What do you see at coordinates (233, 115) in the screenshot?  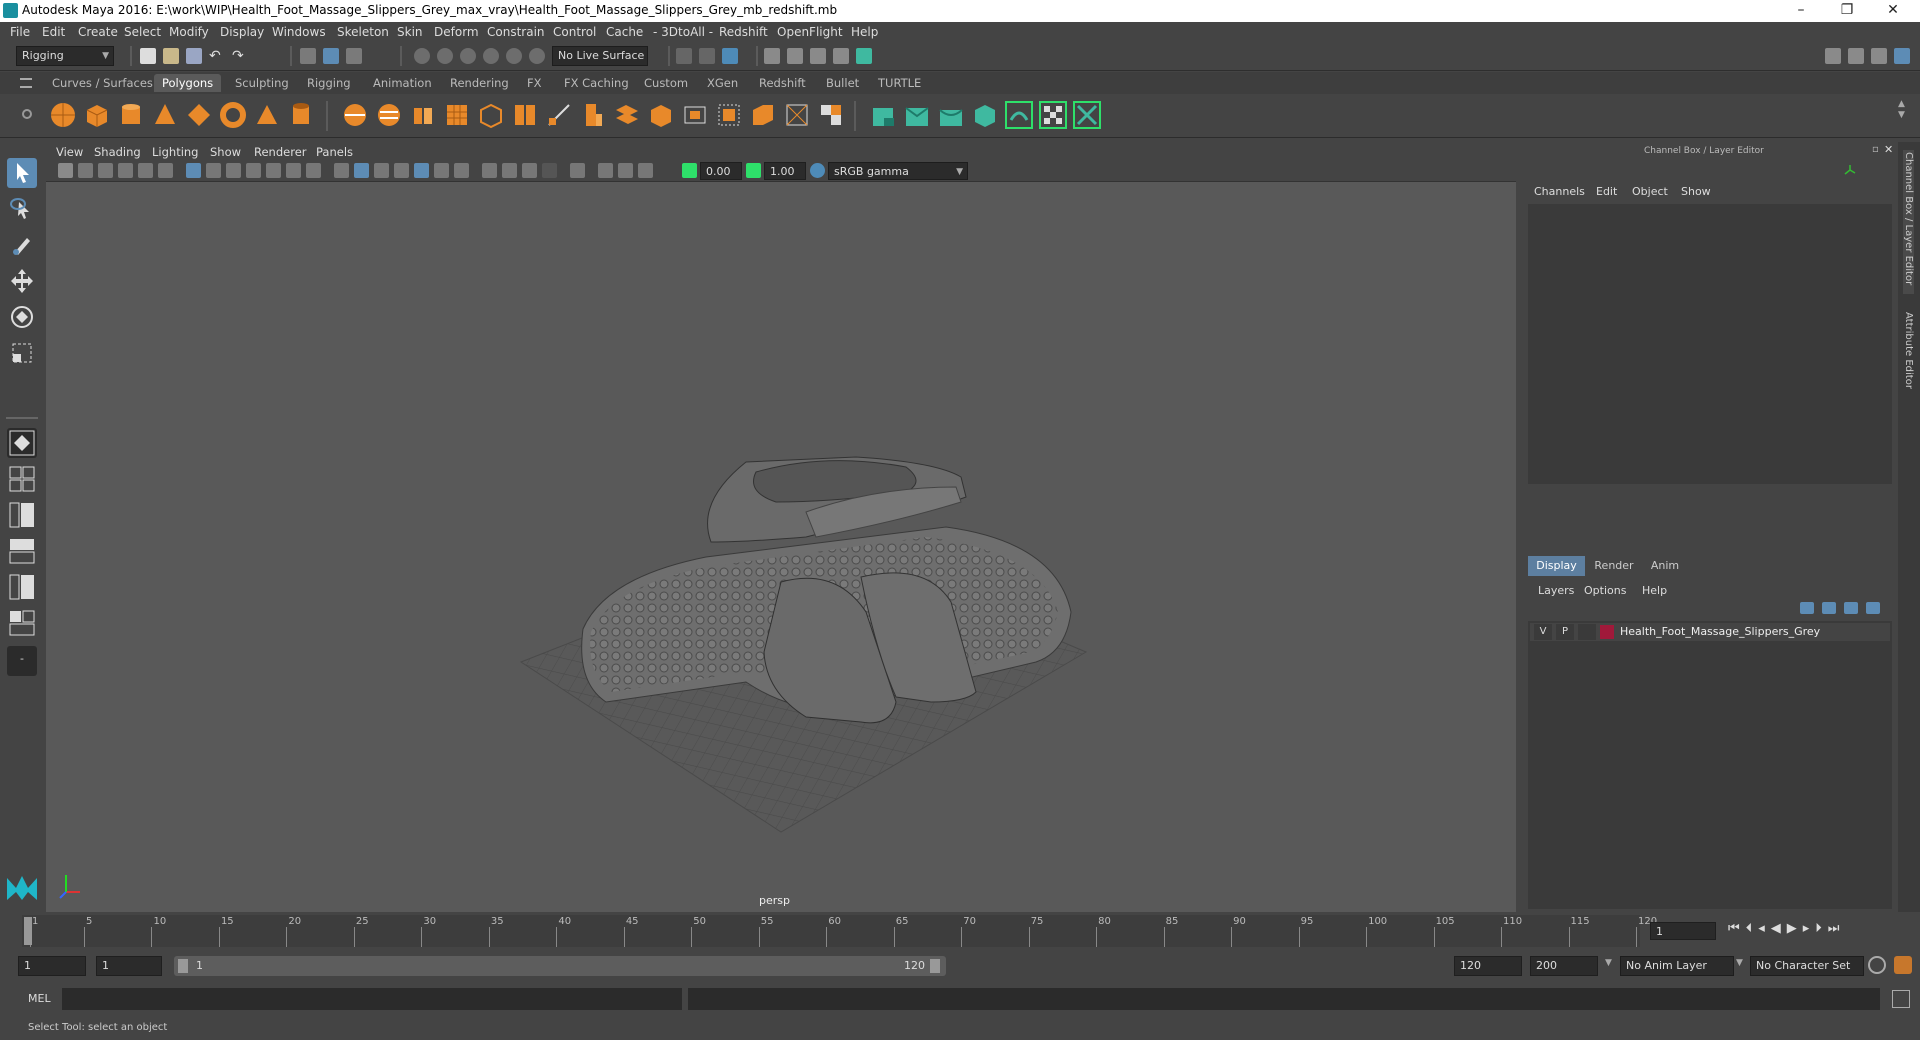 I see `poly-torus-icon` at bounding box center [233, 115].